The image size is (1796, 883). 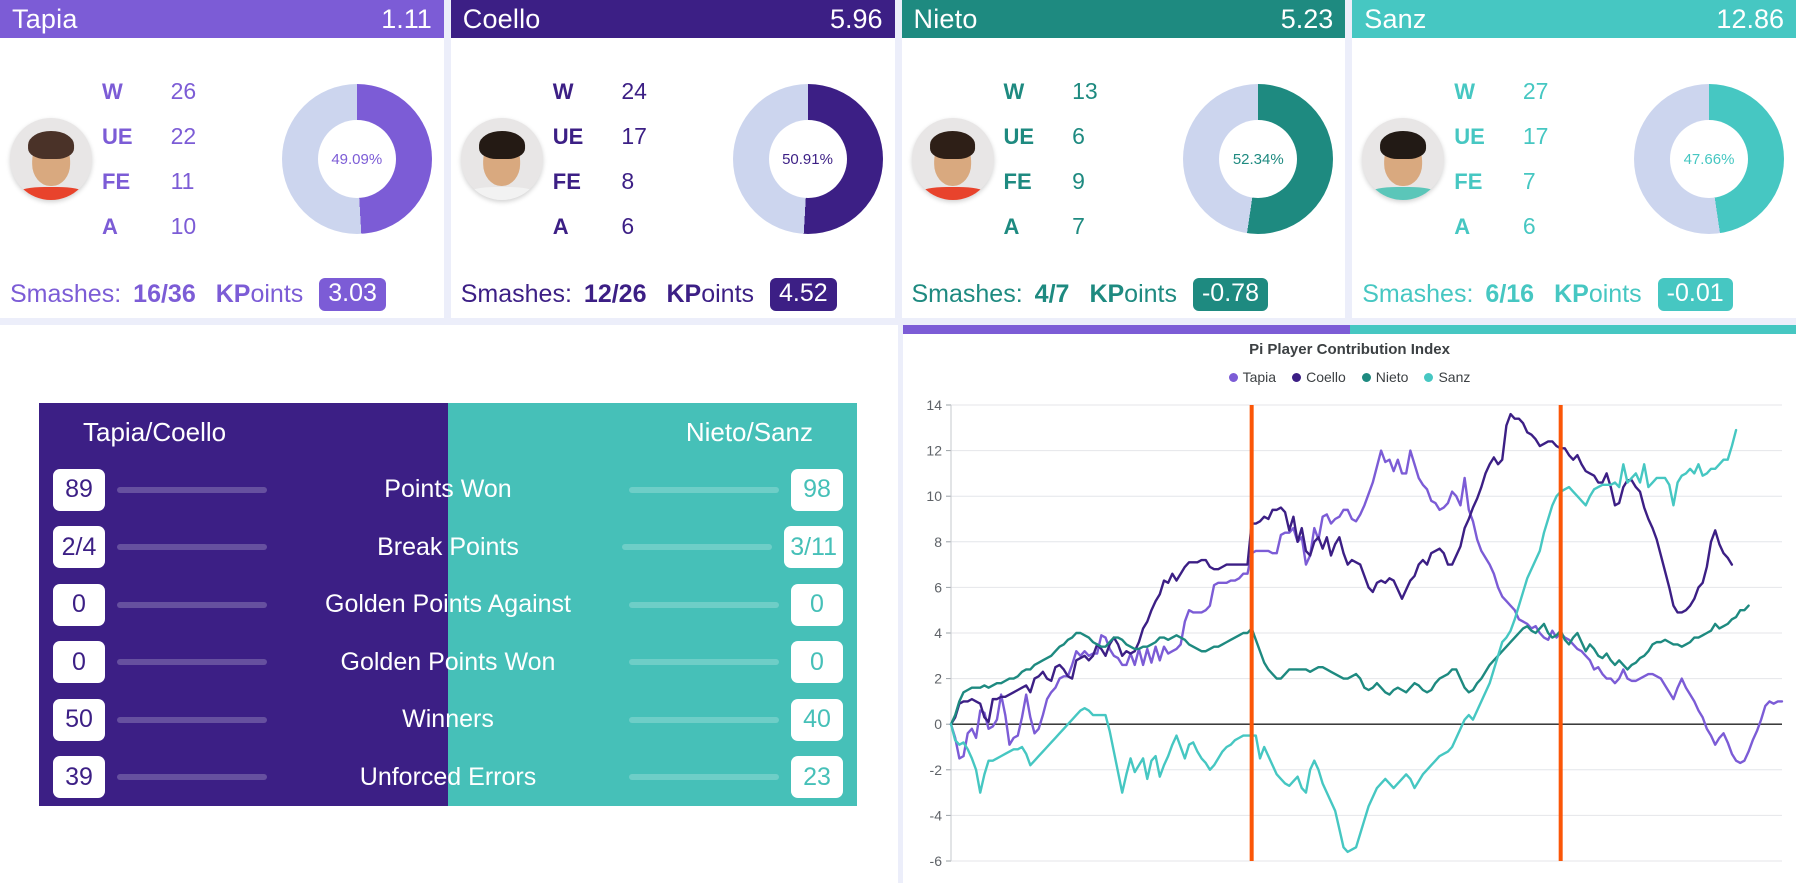 I want to click on player-name: Sanz, so click(x=1395, y=18).